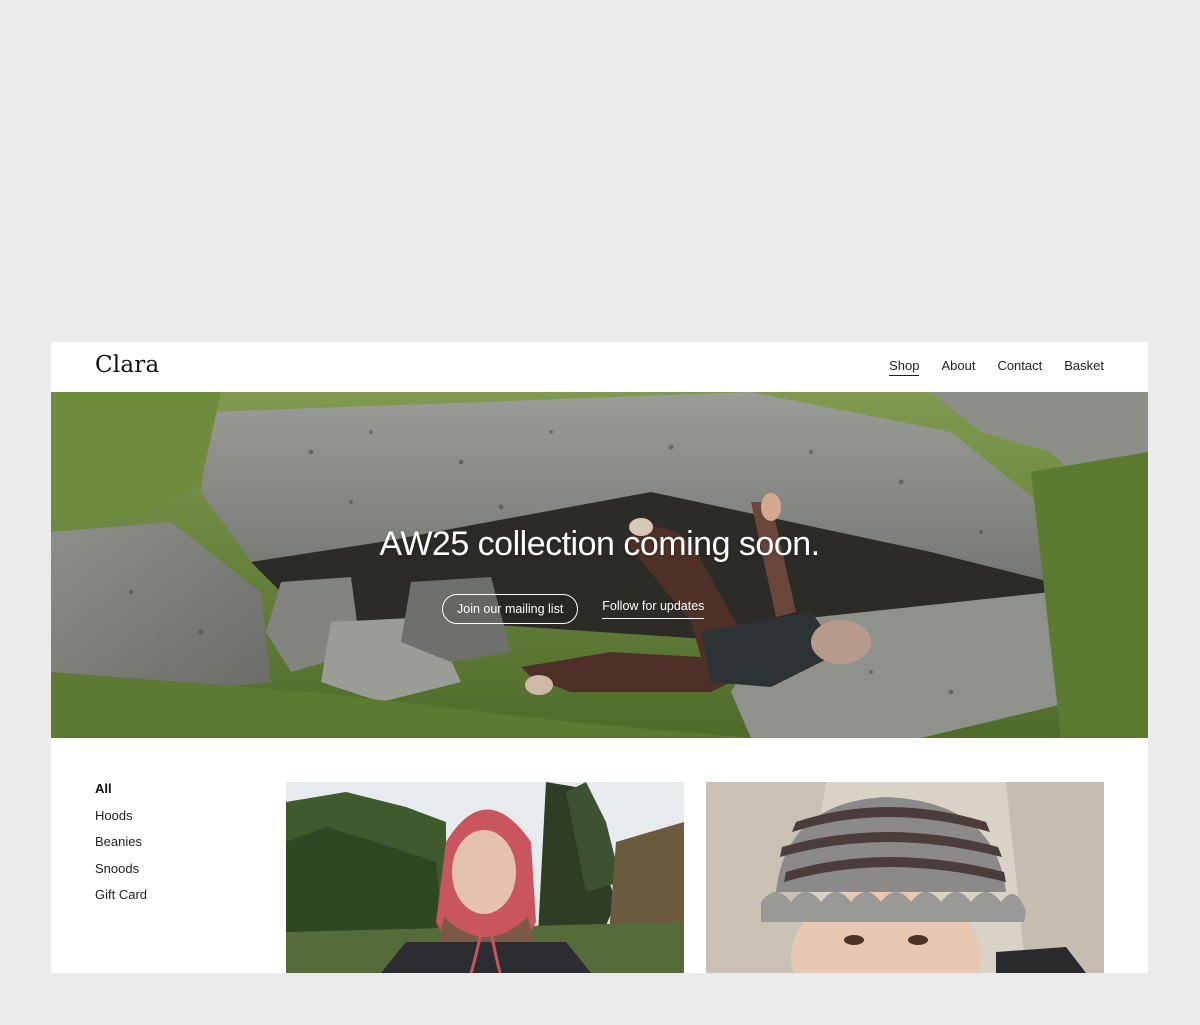 Image resolution: width=1200 pixels, height=1025 pixels. What do you see at coordinates (653, 609) in the screenshot?
I see `follow-for-updates-link: Follow for updates` at bounding box center [653, 609].